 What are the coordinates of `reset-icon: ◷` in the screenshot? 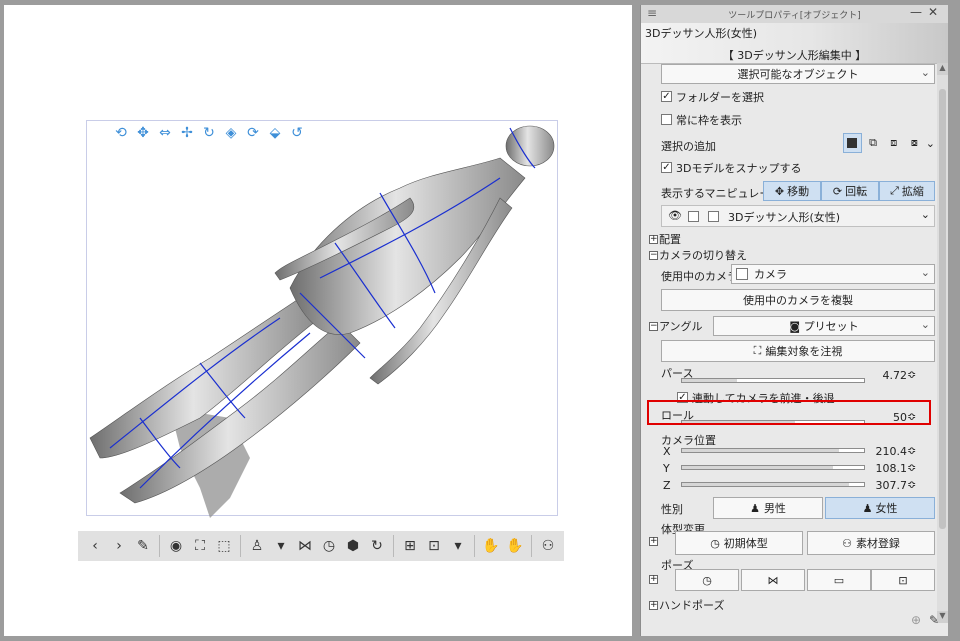 It's located at (715, 543).